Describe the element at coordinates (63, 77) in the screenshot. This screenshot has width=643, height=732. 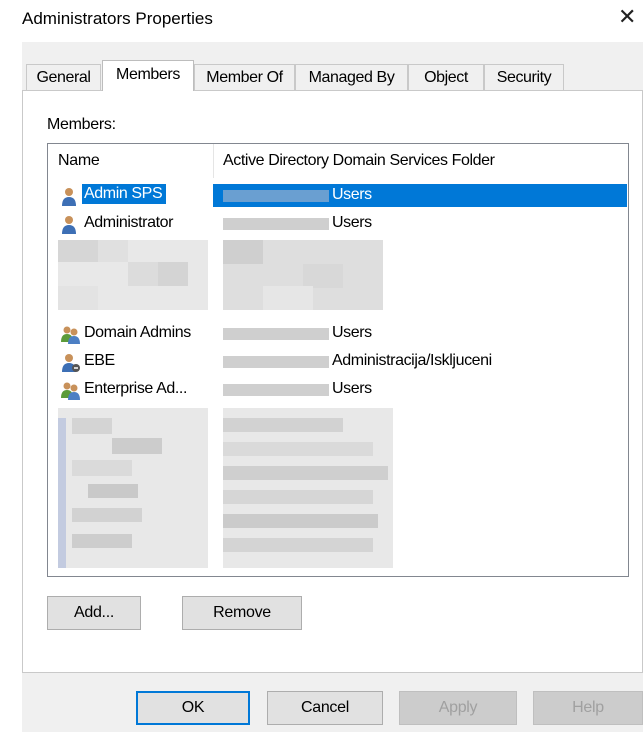
I see `tab-general: General` at that location.